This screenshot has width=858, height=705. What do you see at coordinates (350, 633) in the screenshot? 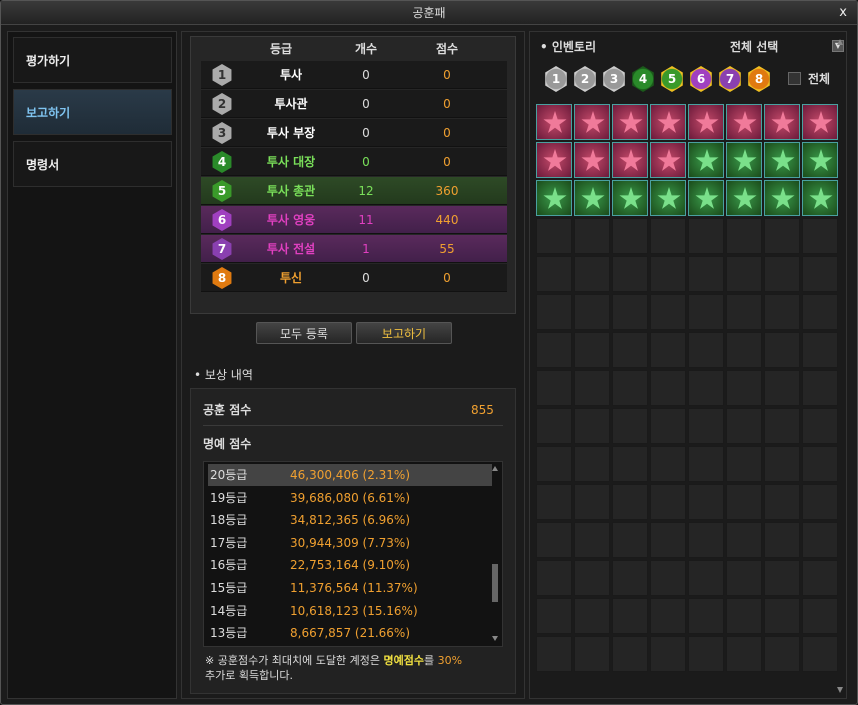
I see `rank-list-item: 13등급 8,667,857 (21.66%)` at bounding box center [350, 633].